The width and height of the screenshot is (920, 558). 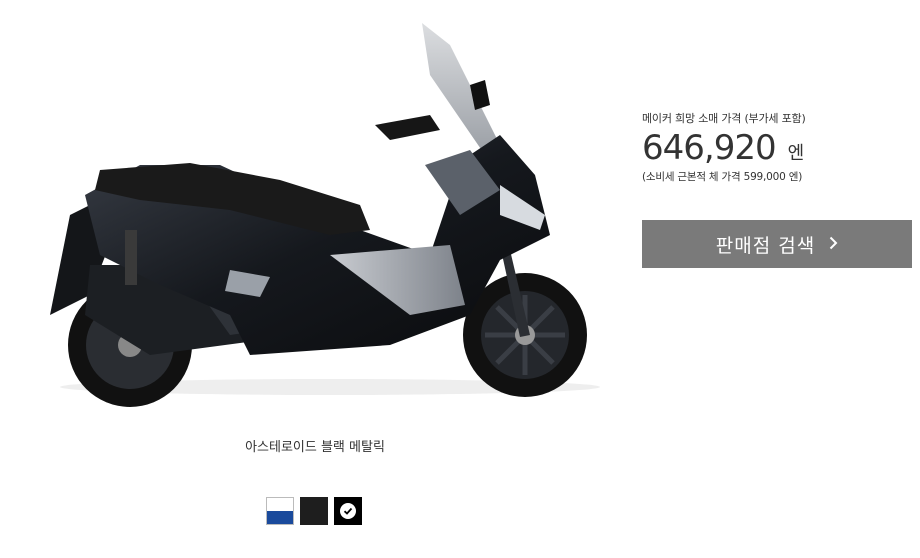 I want to click on price-note: (소비세 근본적 체 가격 599,000 엔), so click(x=722, y=177).